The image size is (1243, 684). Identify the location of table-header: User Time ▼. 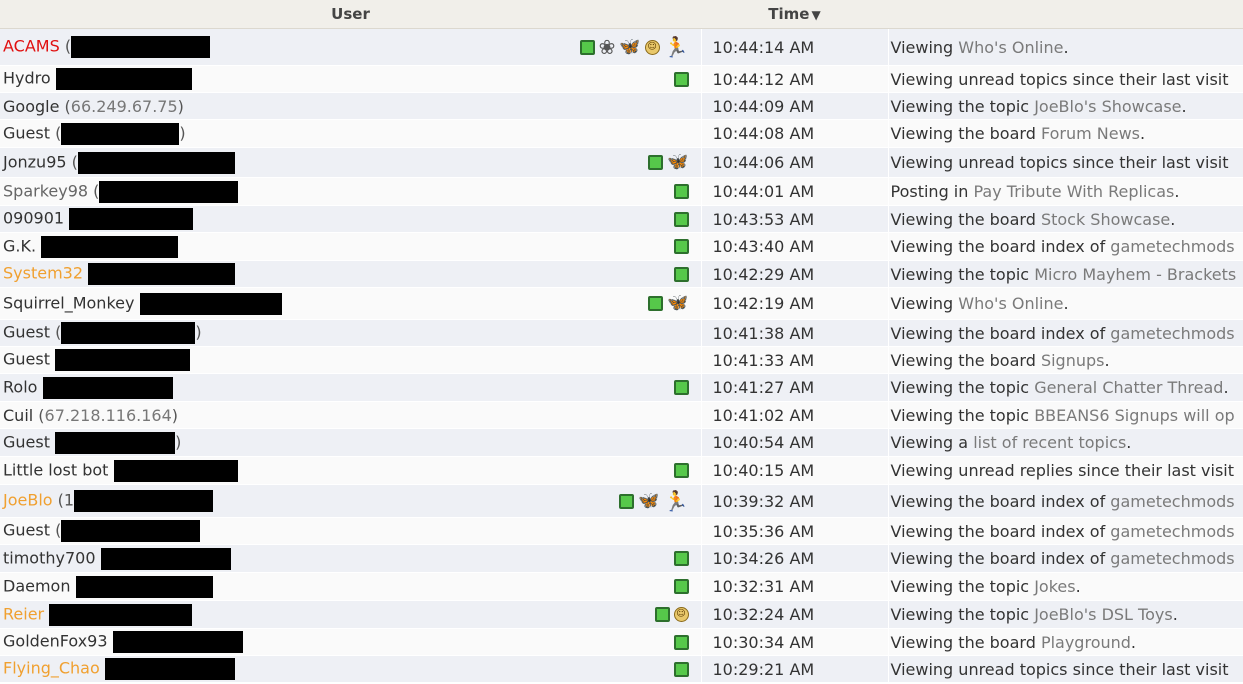
(621, 14).